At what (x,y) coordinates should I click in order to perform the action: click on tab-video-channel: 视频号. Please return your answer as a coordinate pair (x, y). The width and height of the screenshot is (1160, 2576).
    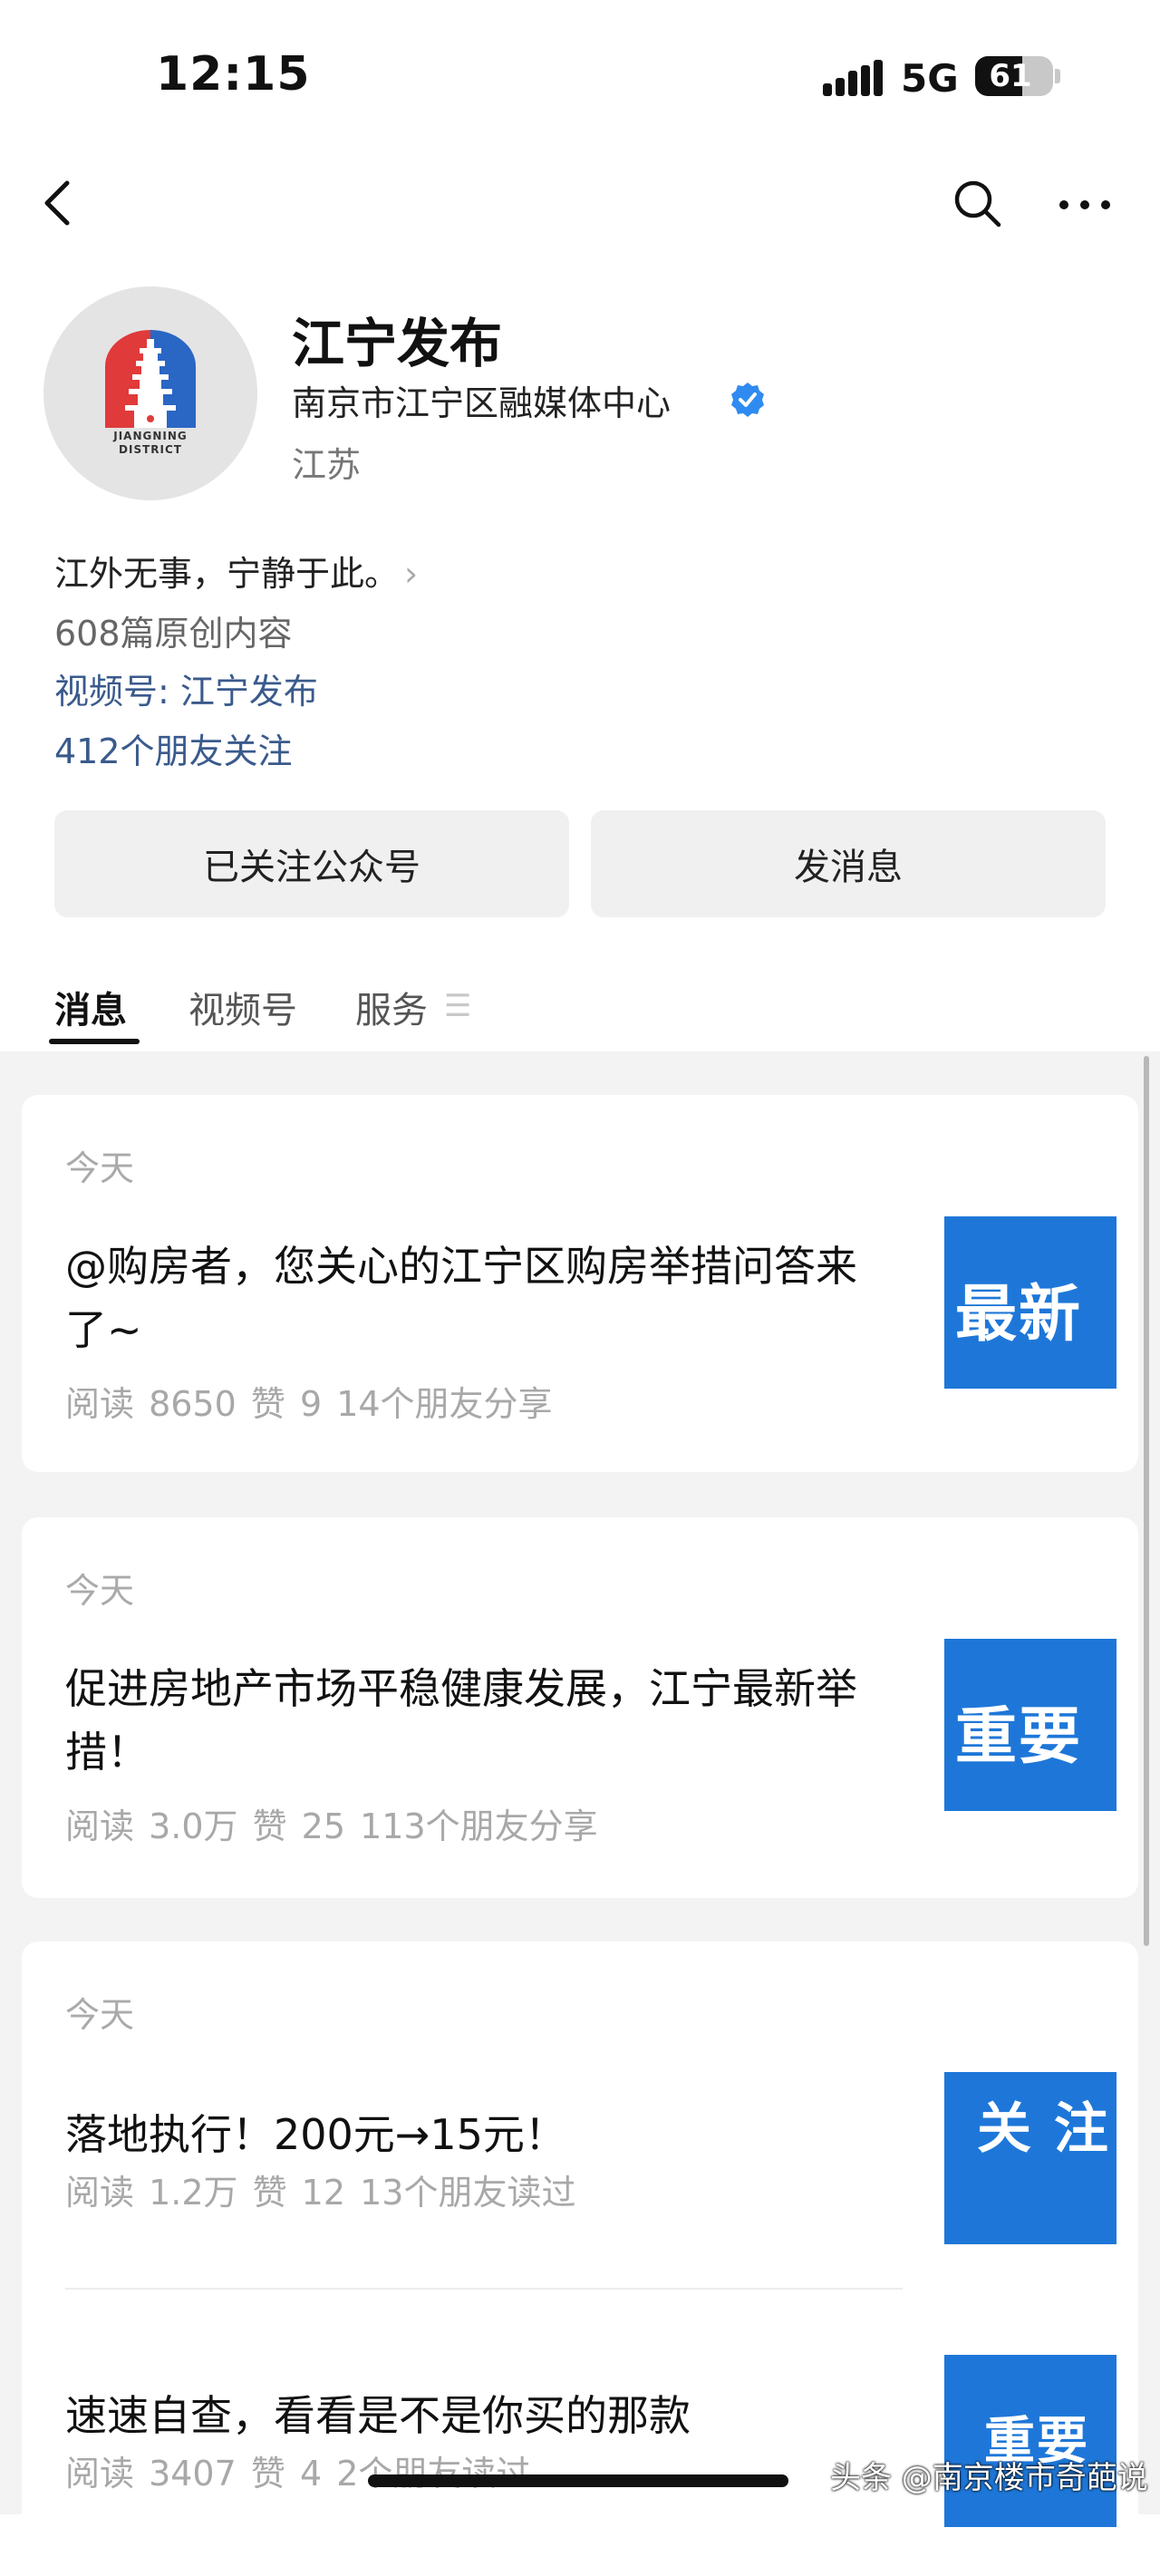
    Looking at the image, I should click on (243, 1007).